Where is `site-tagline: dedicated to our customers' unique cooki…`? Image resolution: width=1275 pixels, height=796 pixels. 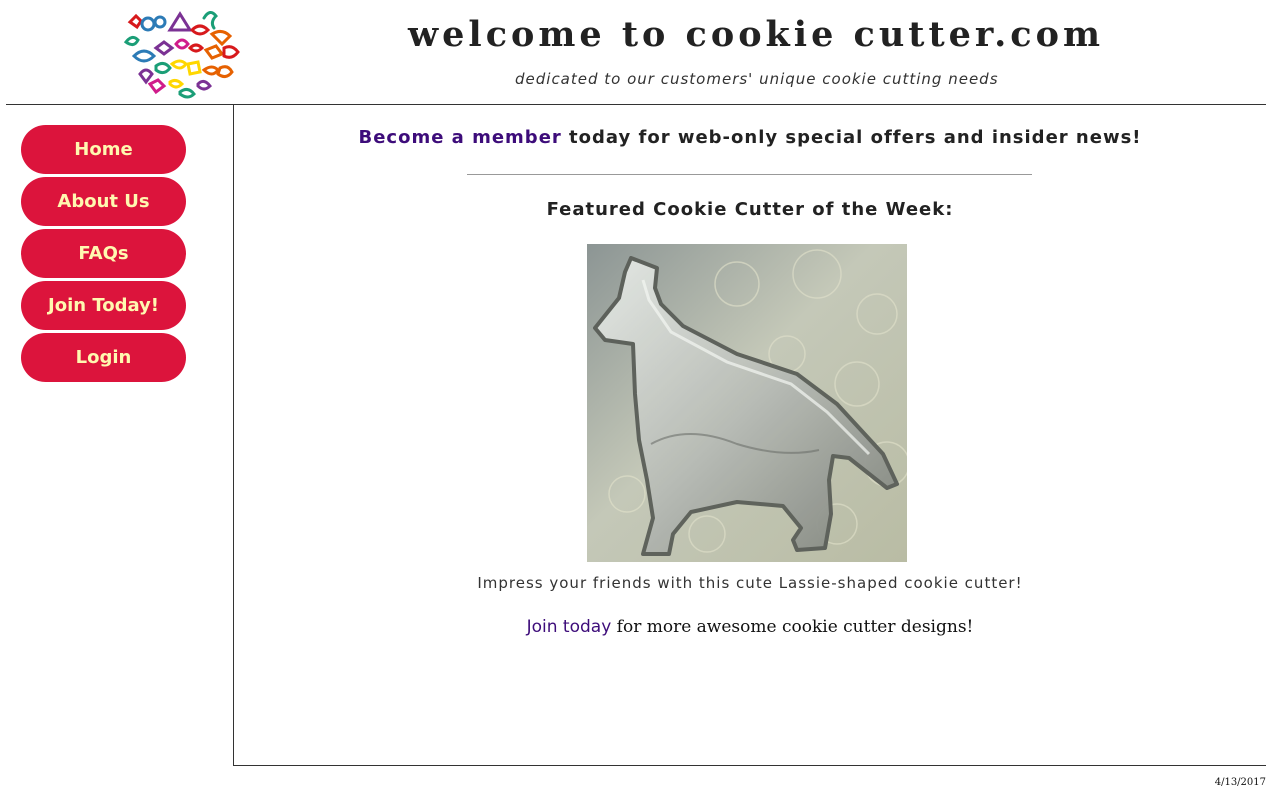 site-tagline: dedicated to our customers' unique cooki… is located at coordinates (757, 79).